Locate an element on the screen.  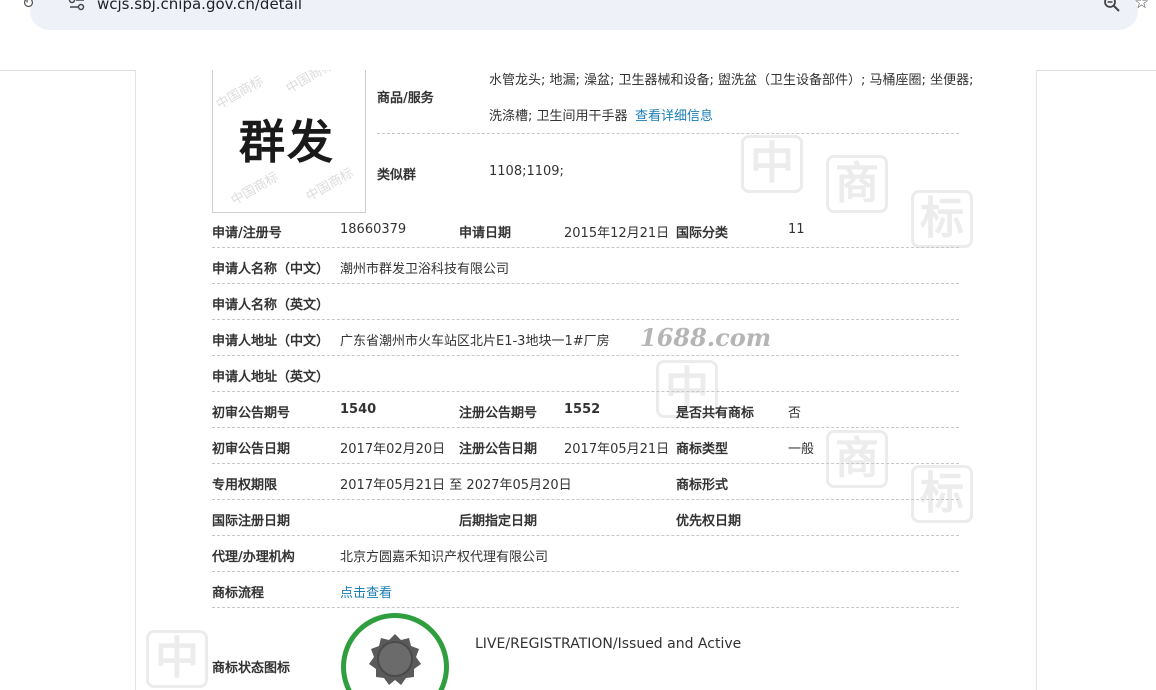
app-date-label: 申请日期 is located at coordinates (485, 233).